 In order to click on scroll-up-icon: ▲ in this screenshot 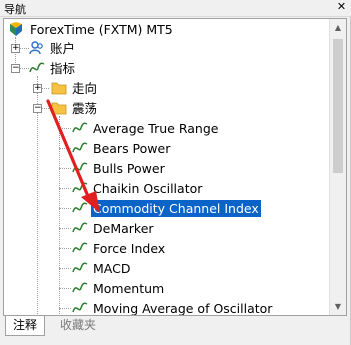, I will do `click(338, 27)`.